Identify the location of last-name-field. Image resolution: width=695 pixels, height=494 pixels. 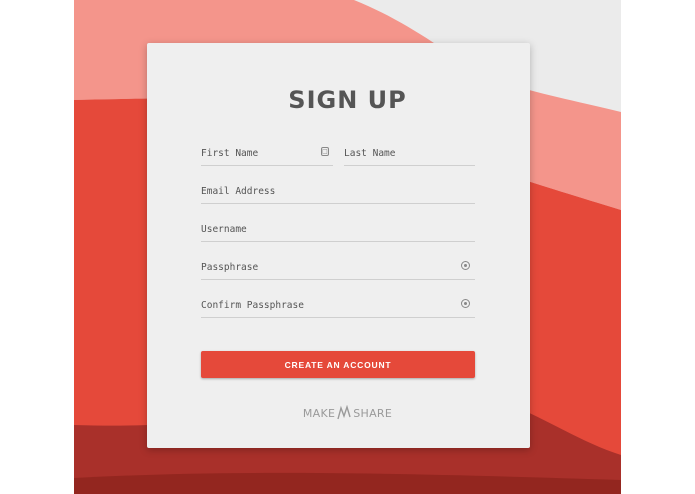
(409, 154).